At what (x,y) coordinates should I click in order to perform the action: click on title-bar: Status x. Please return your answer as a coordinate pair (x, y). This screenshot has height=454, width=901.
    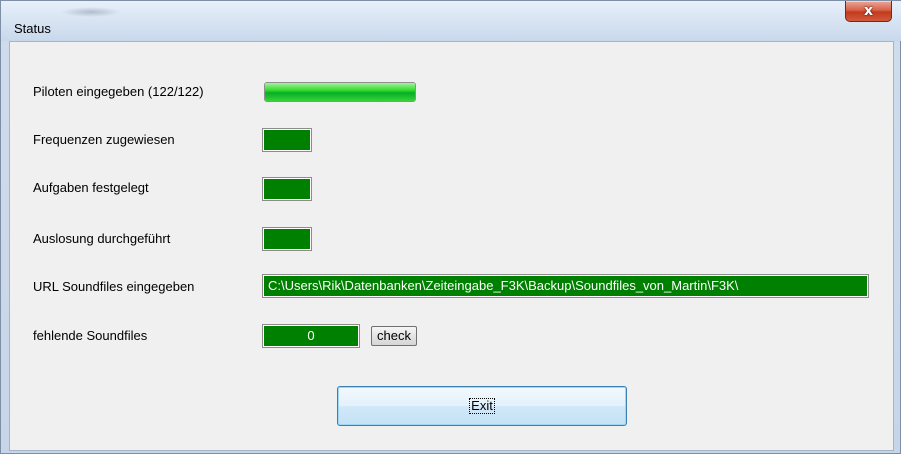
    Looking at the image, I should click on (451, 21).